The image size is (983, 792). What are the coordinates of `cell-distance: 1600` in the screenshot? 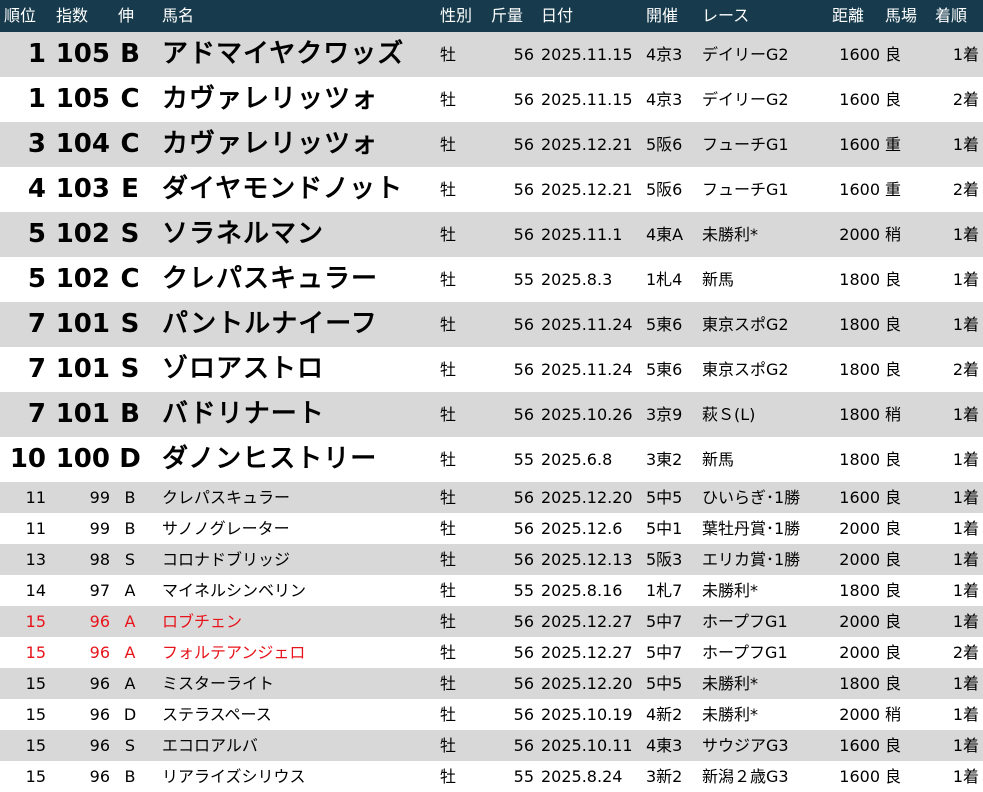 It's located at (859, 99).